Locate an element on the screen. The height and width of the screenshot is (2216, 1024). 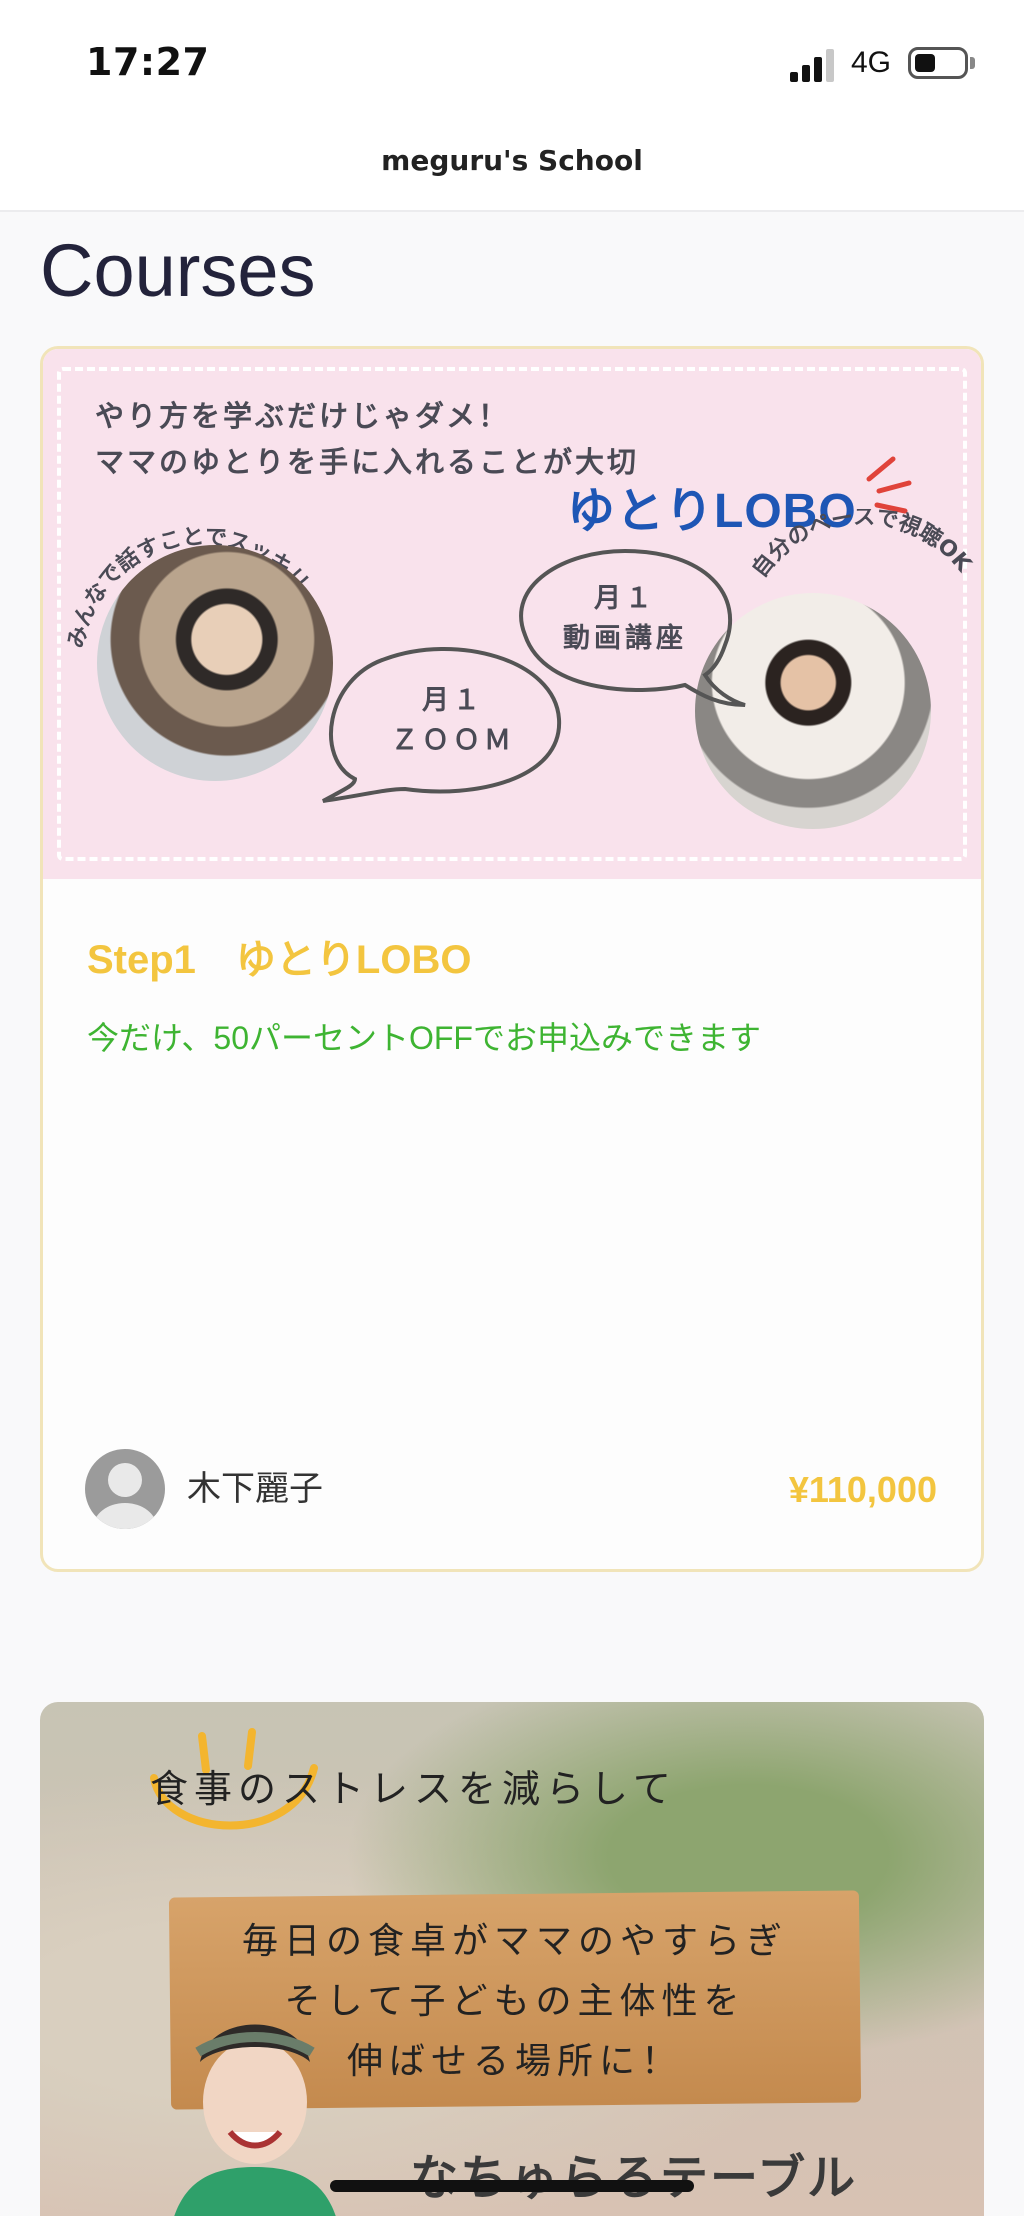
page-title: Courses is located at coordinates (178, 270).